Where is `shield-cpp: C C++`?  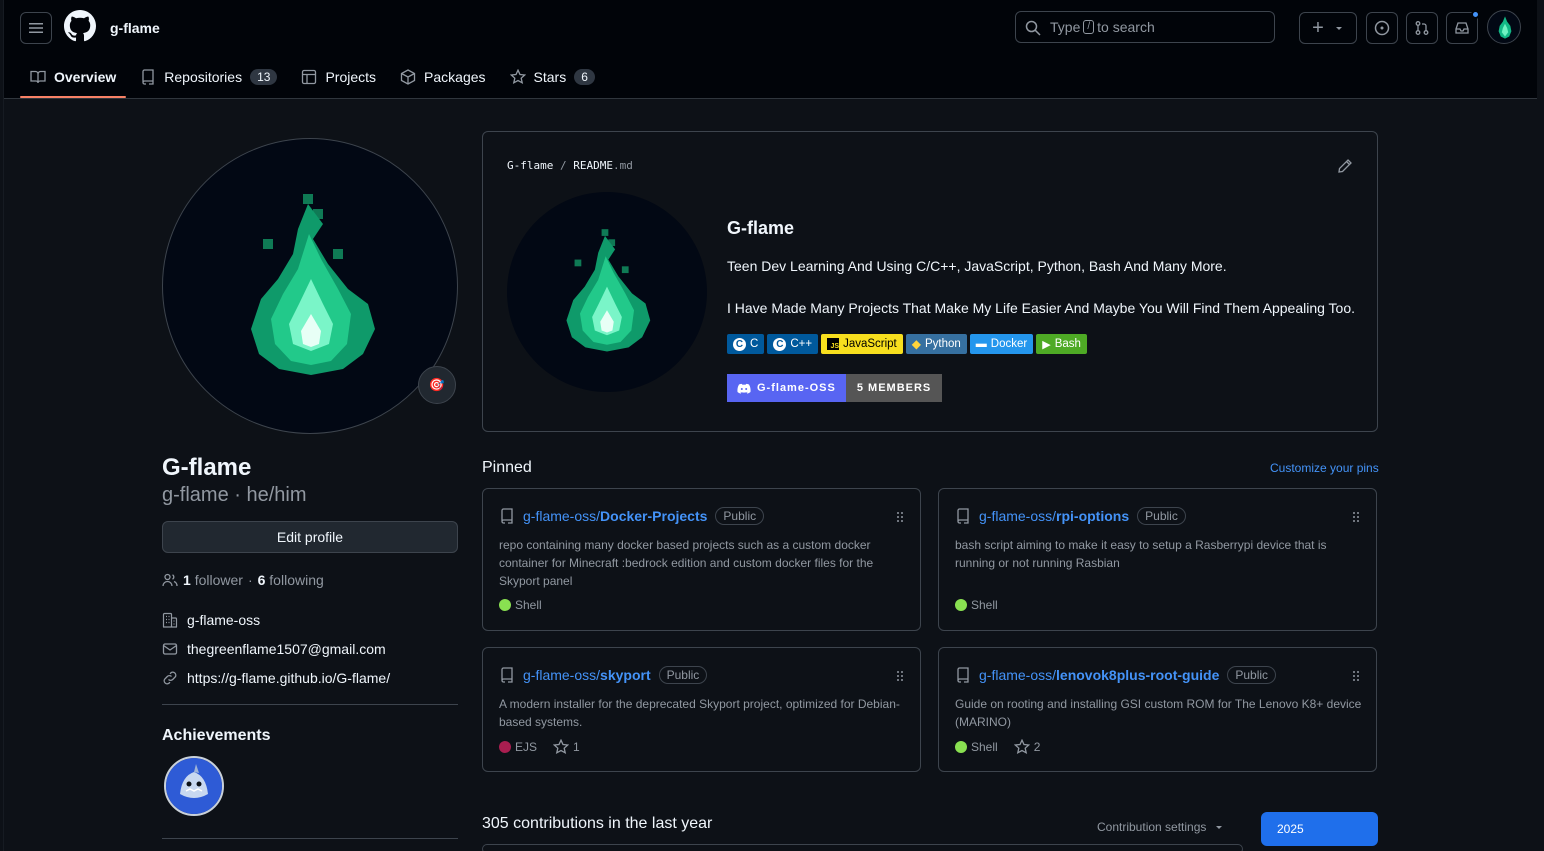
shield-cpp: C C++ is located at coordinates (793, 344).